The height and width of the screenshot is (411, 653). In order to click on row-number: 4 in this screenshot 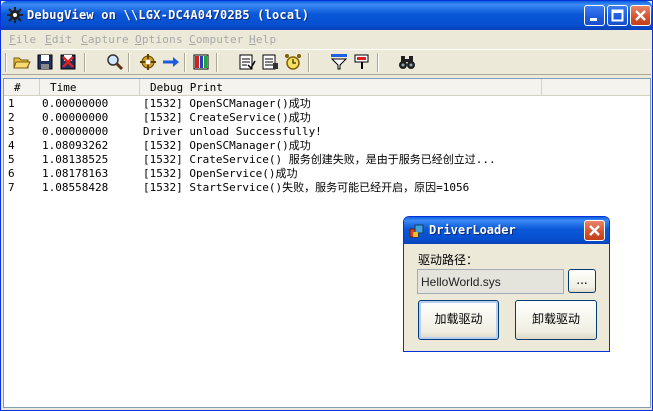, I will do `click(11, 145)`.